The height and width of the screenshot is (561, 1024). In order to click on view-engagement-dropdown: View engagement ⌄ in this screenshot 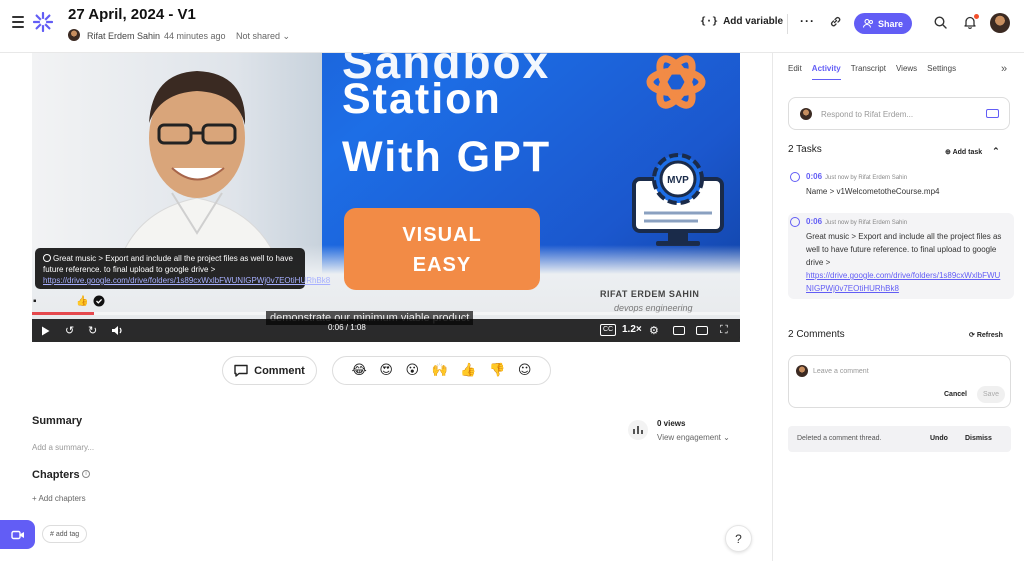, I will do `click(693, 437)`.